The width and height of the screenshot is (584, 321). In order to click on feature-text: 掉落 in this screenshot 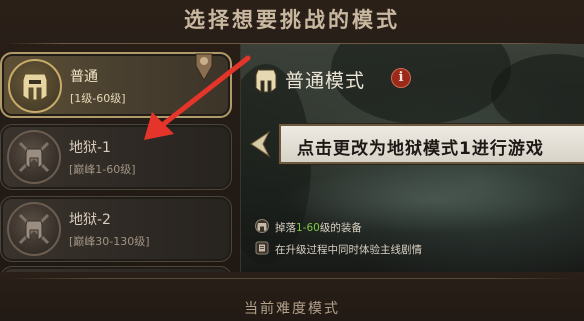, I will do `click(285, 228)`.